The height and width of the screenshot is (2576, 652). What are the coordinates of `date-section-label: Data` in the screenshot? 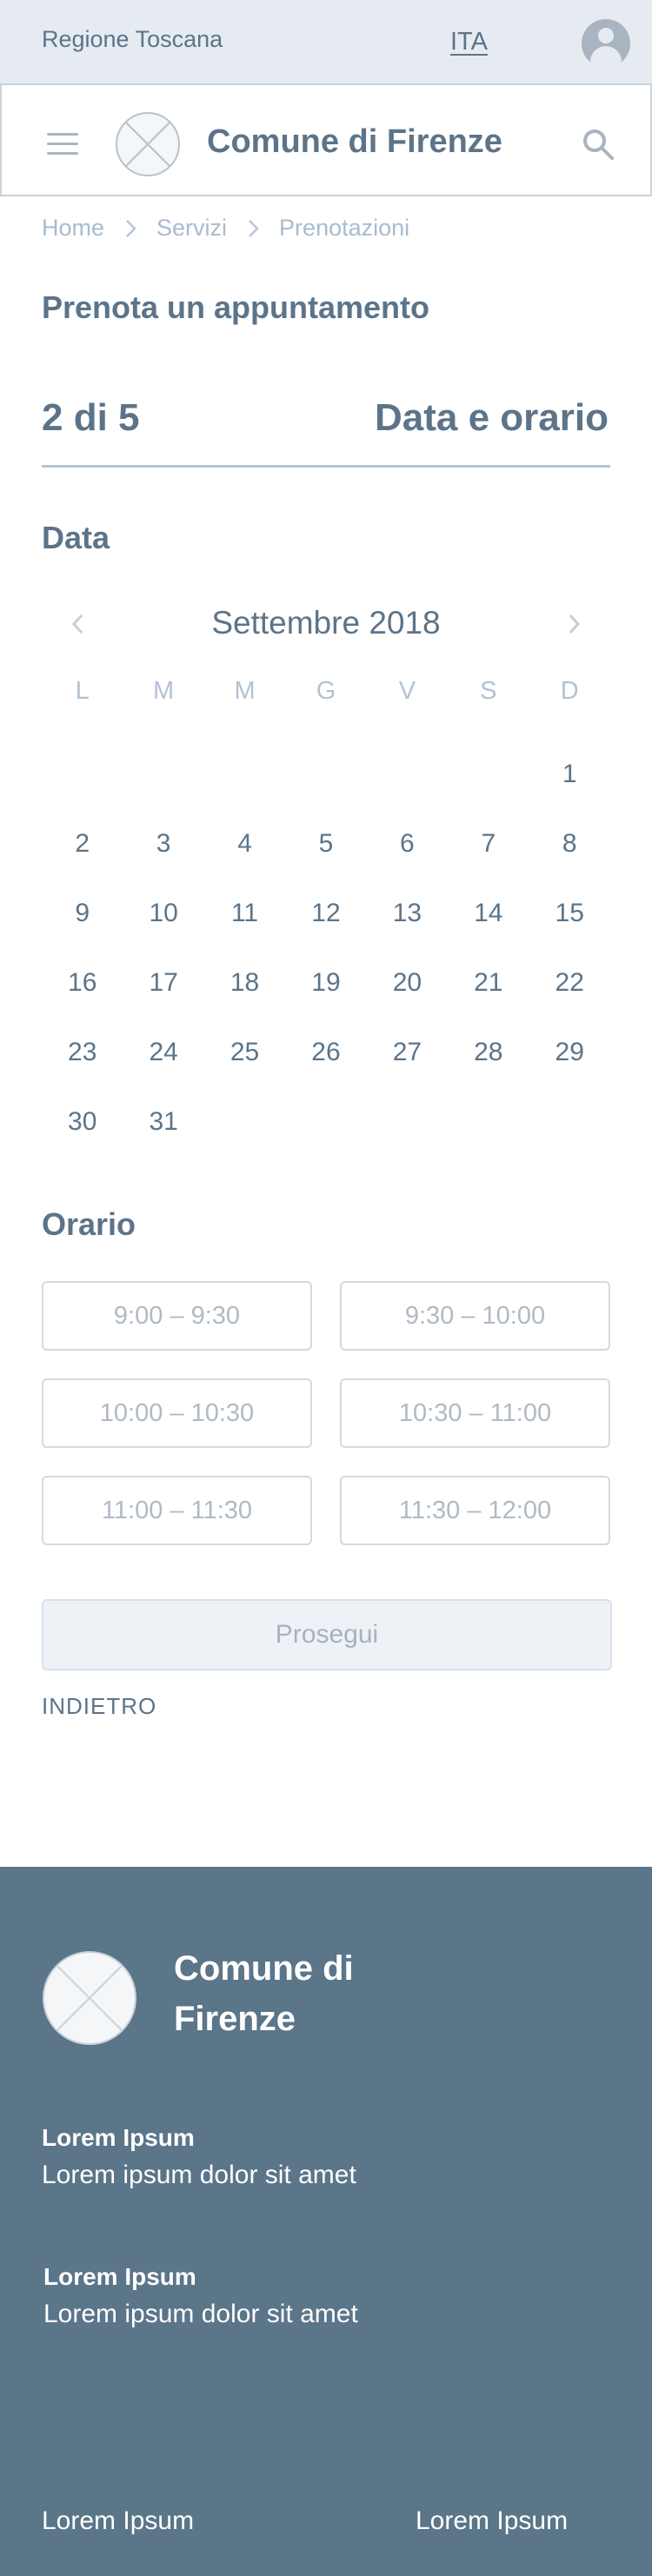 It's located at (76, 537).